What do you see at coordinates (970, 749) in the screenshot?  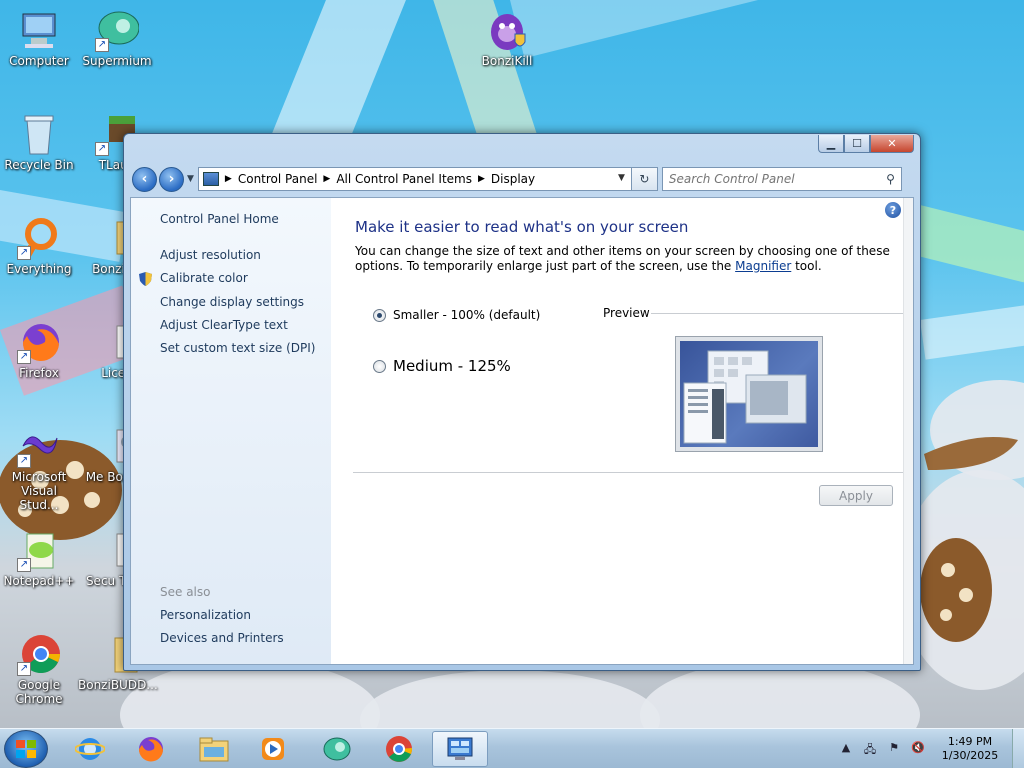 I see `clock: 1:49 PM 1/30/2025` at bounding box center [970, 749].